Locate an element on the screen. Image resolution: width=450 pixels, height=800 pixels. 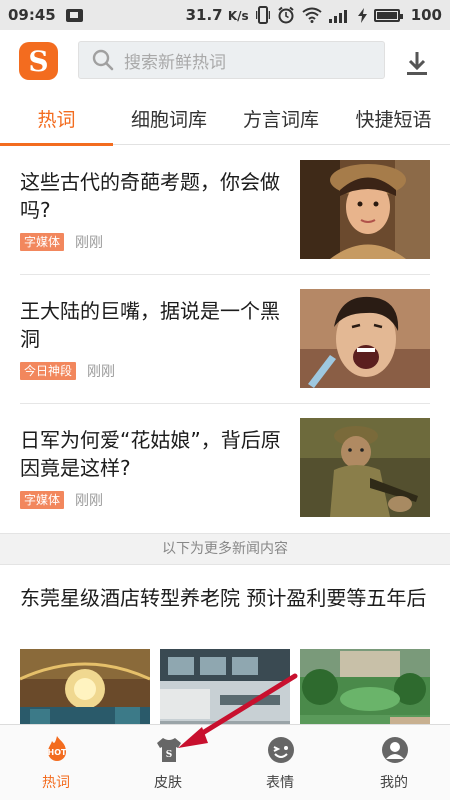
tab-dialect-lexicon: 方言词库 is located at coordinates (281, 121).